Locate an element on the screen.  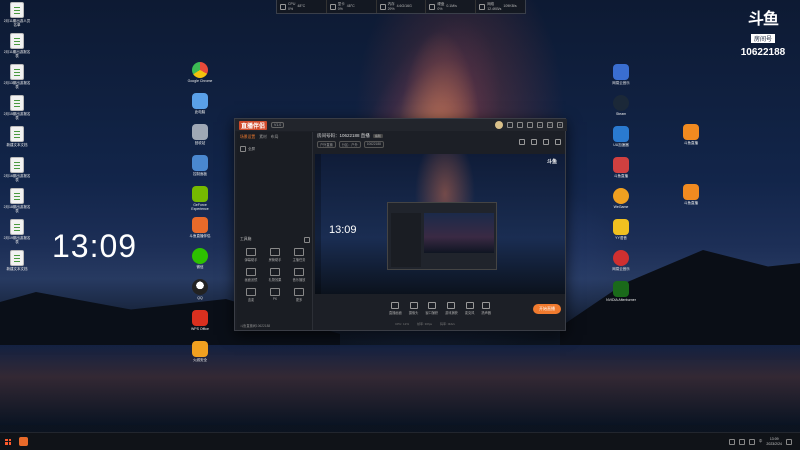
yy-shortcut: YY语音 is located at coordinates (621, 229).